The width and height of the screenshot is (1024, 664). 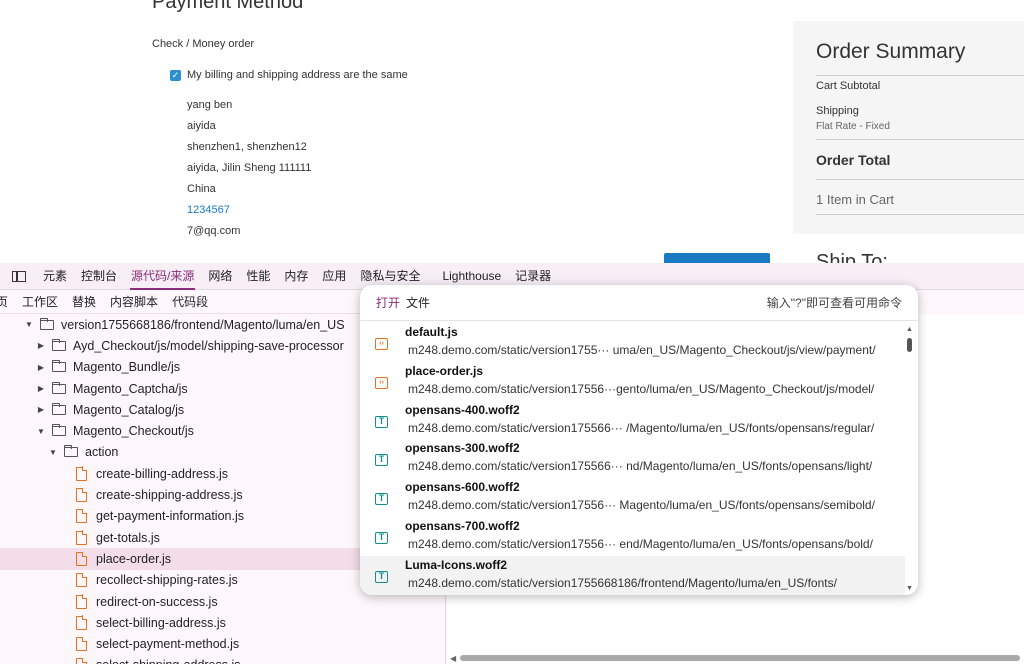 What do you see at coordinates (19, 276) in the screenshot?
I see `device-toolbar-icon` at bounding box center [19, 276].